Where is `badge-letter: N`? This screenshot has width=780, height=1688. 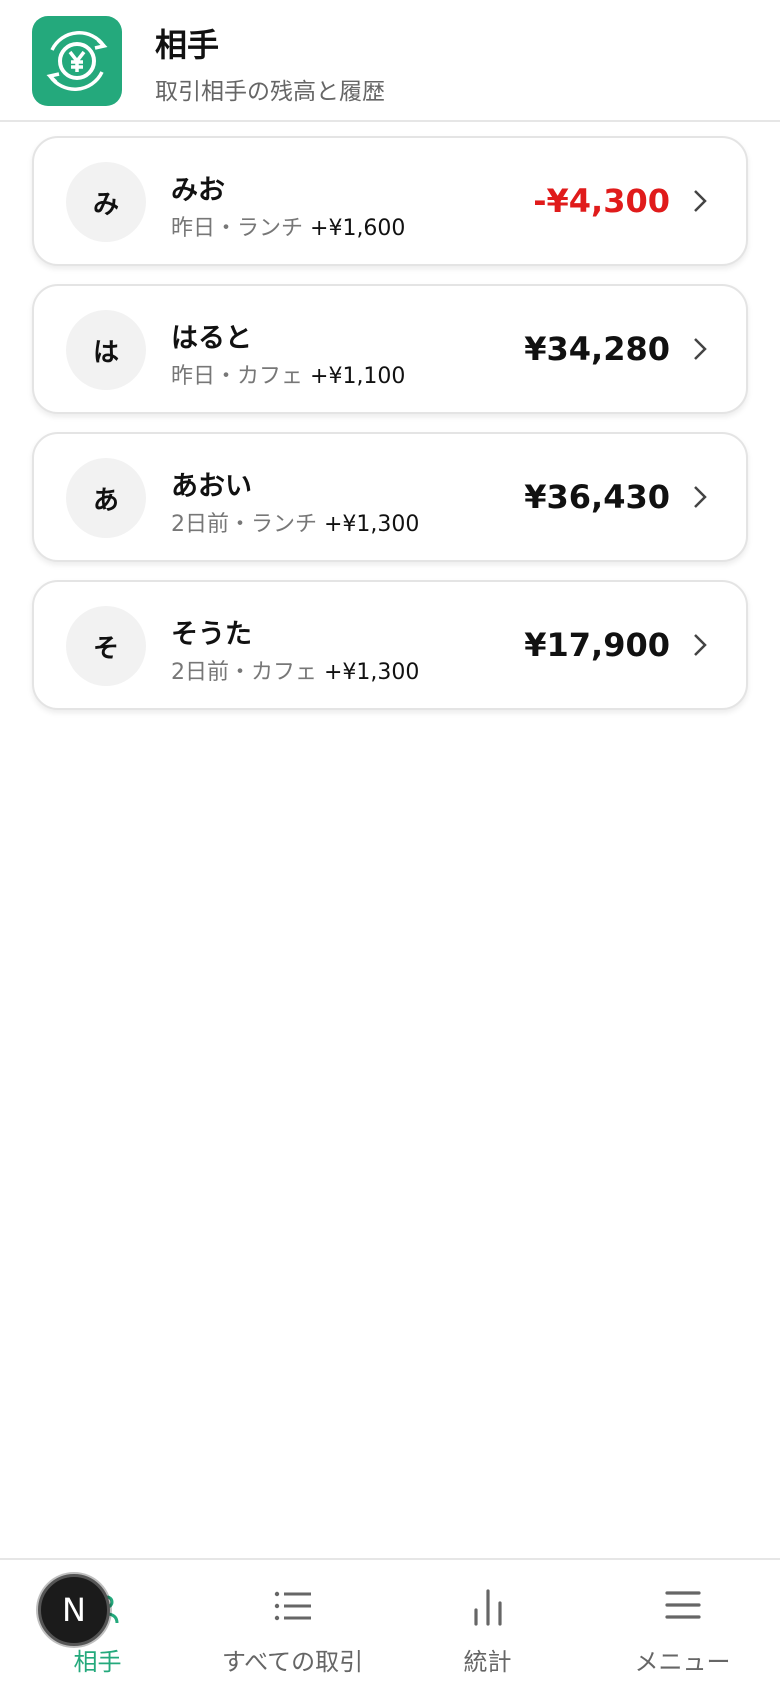 badge-letter: N is located at coordinates (74, 1610).